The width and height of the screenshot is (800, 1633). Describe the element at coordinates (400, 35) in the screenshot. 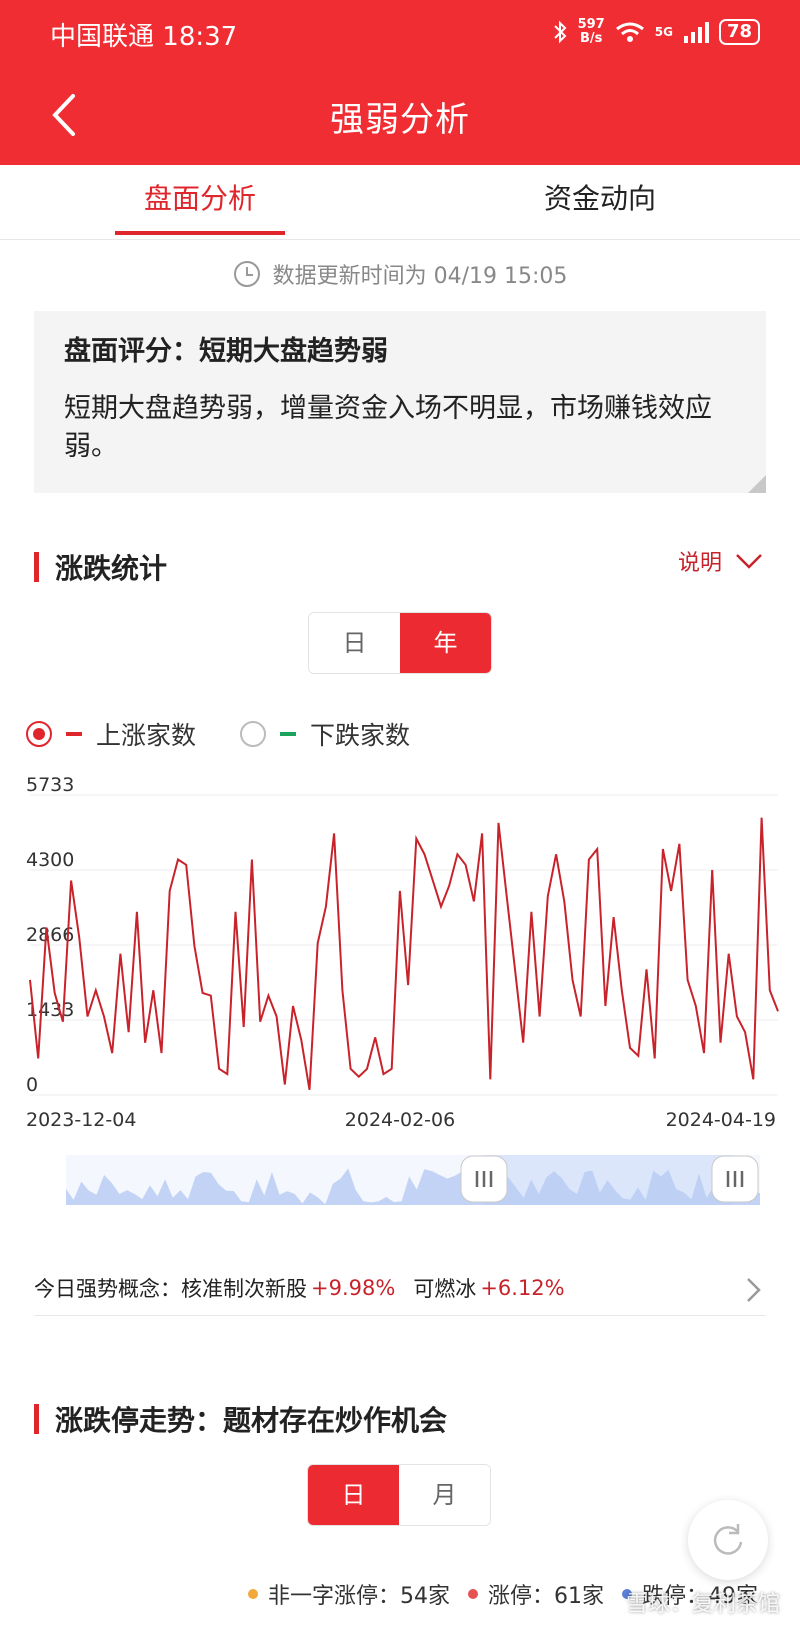

I see `status-bar: 中国联通 18:37 597 B/s 5G 78` at that location.